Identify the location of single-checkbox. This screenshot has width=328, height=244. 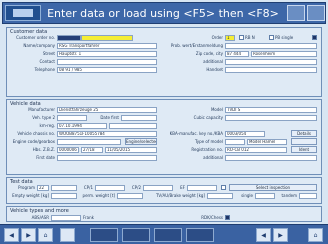
(314, 37).